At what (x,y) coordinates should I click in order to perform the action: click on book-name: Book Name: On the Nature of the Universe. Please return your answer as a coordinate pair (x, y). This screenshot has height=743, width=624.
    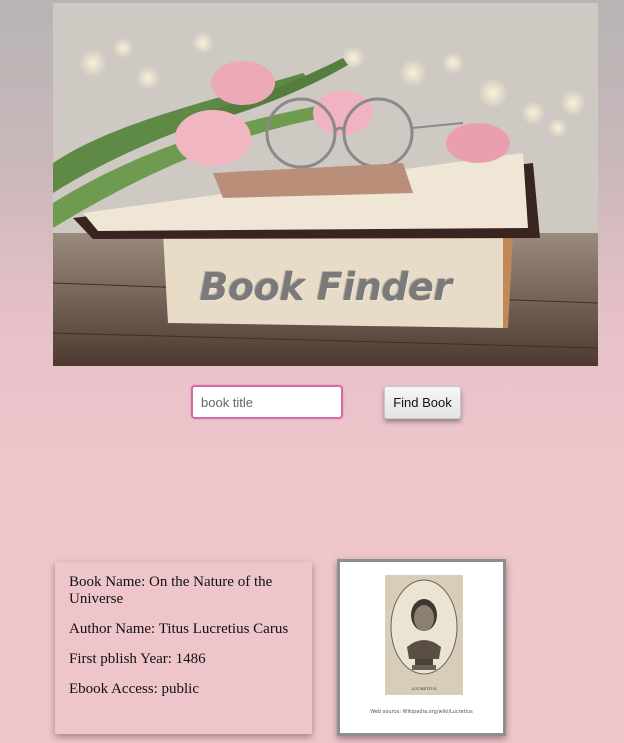
    Looking at the image, I should click on (171, 590).